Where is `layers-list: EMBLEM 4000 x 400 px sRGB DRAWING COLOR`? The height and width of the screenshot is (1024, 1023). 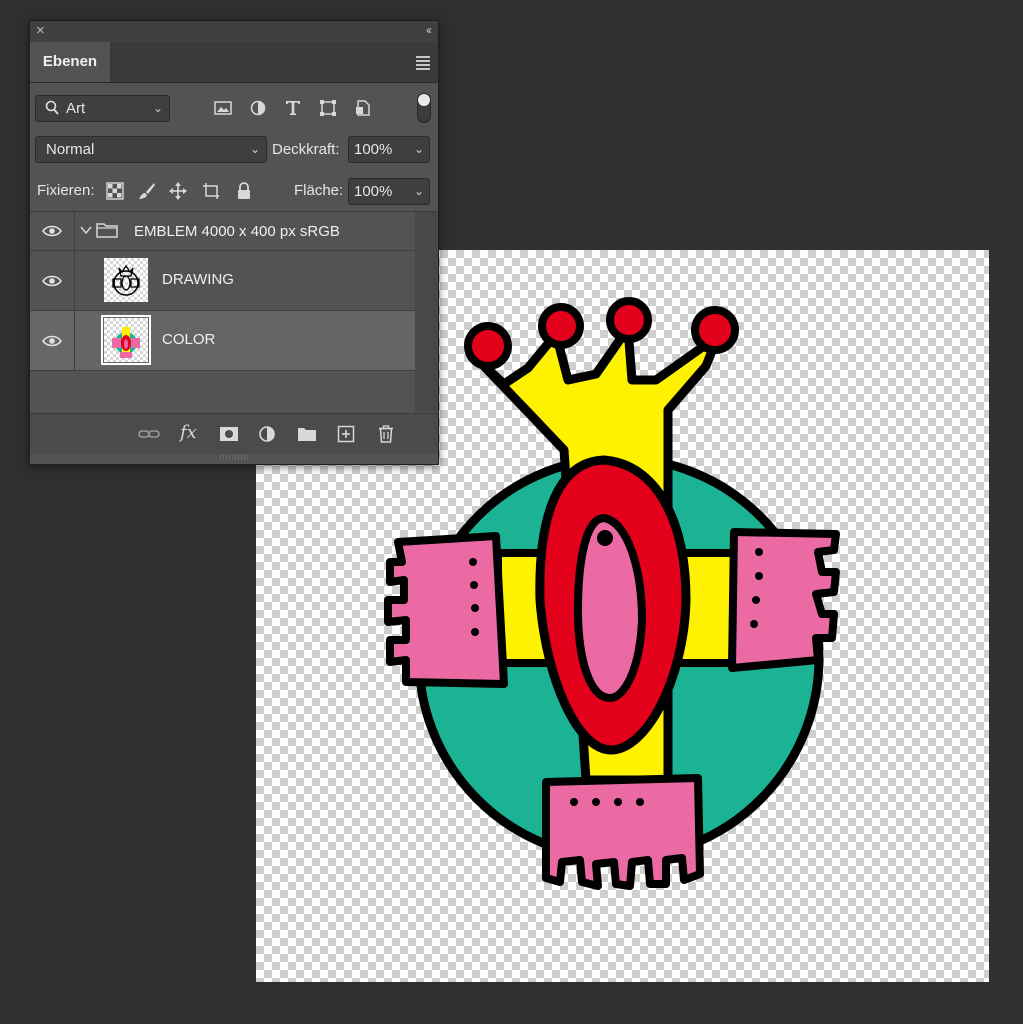
layers-list: EMBLEM 4000 x 400 px sRGB DRAWING COLOR is located at coordinates (222, 312).